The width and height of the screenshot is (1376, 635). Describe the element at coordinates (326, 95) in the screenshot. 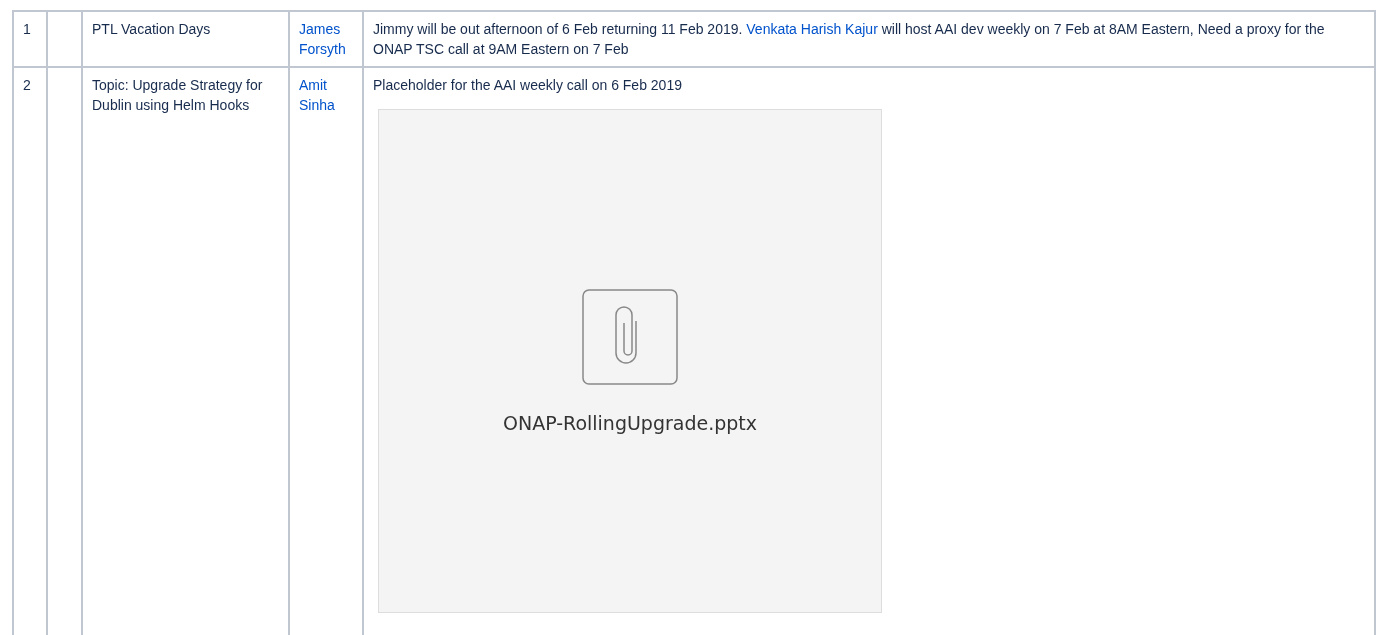

I see `user-link: Amit Sinha` at that location.